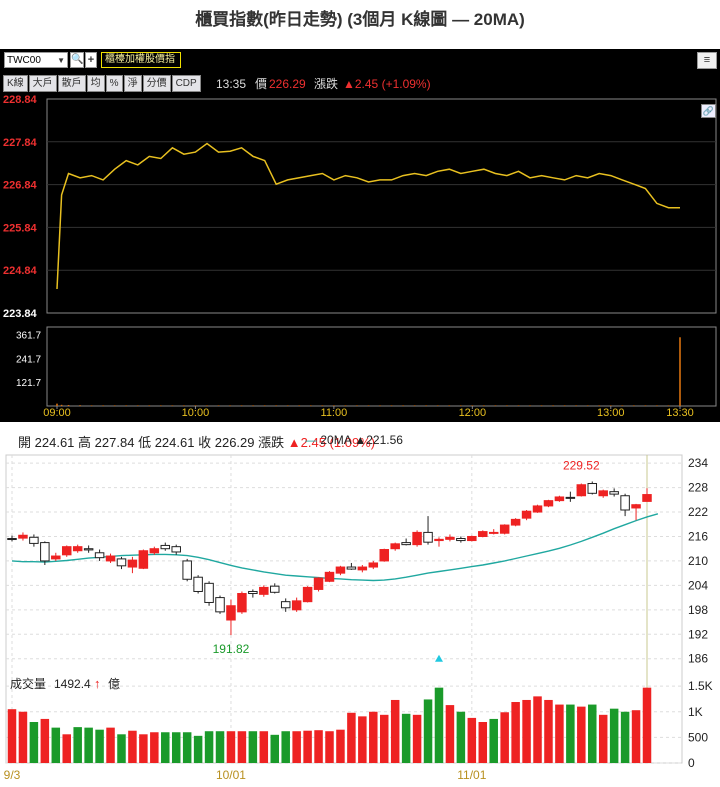 This screenshot has width=720, height=787. Describe the element at coordinates (698, 585) in the screenshot. I see `price-tick-label: 204` at that location.